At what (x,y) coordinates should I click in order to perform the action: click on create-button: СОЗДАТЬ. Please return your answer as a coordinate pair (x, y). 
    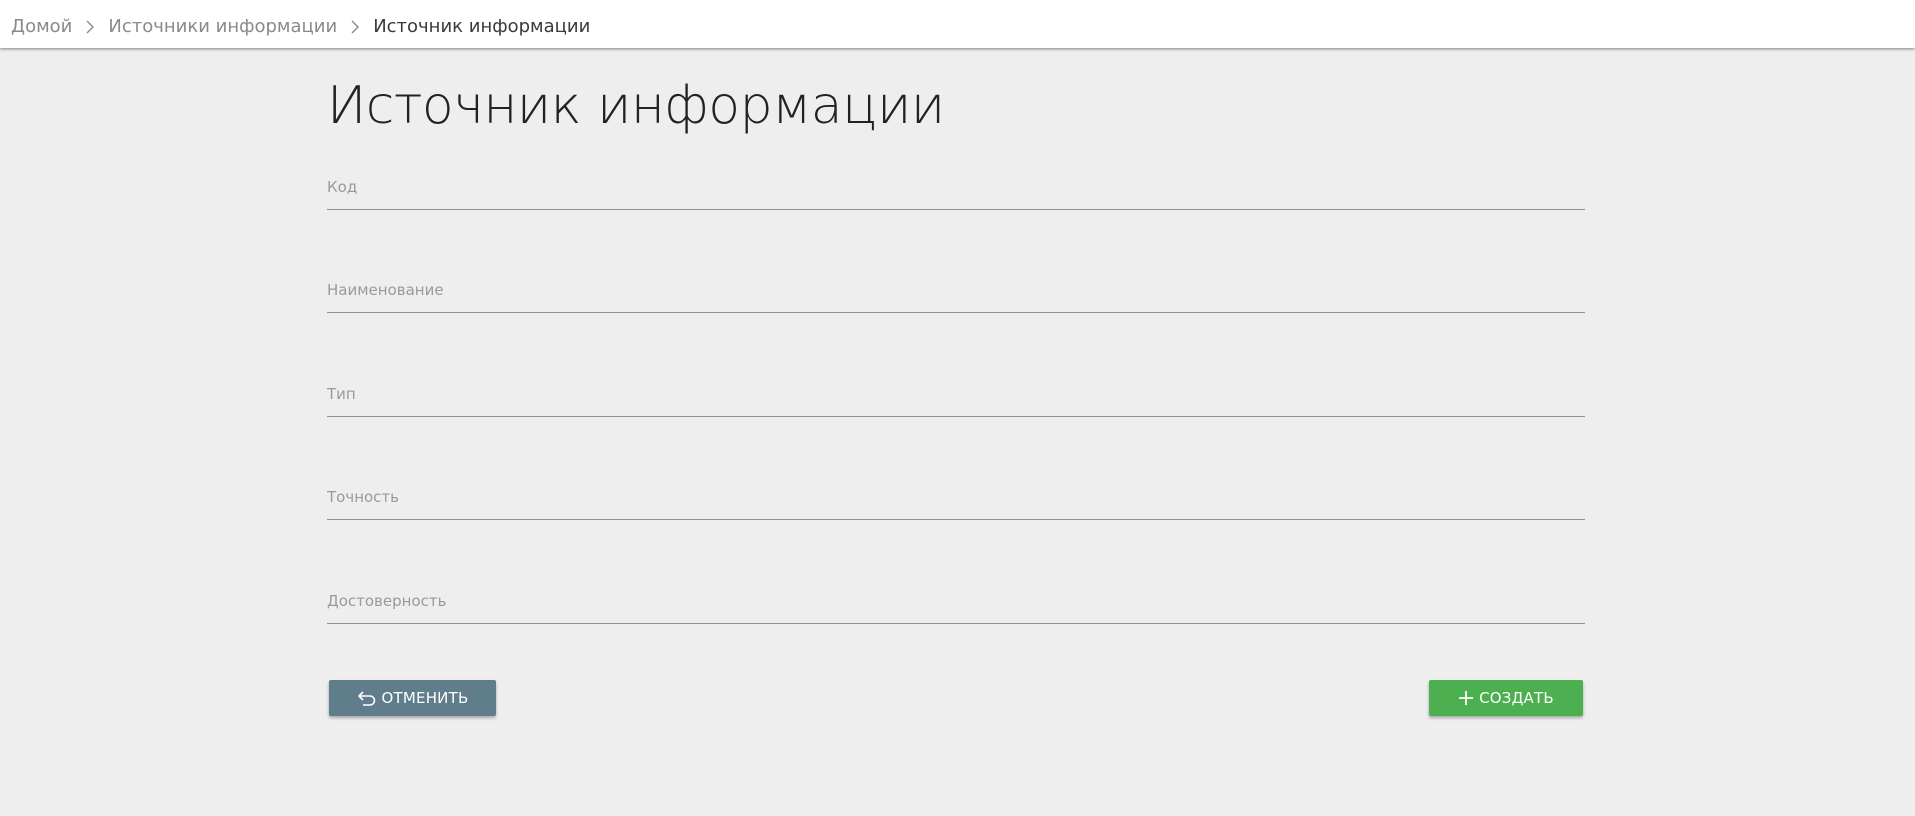
    Looking at the image, I should click on (1506, 698).